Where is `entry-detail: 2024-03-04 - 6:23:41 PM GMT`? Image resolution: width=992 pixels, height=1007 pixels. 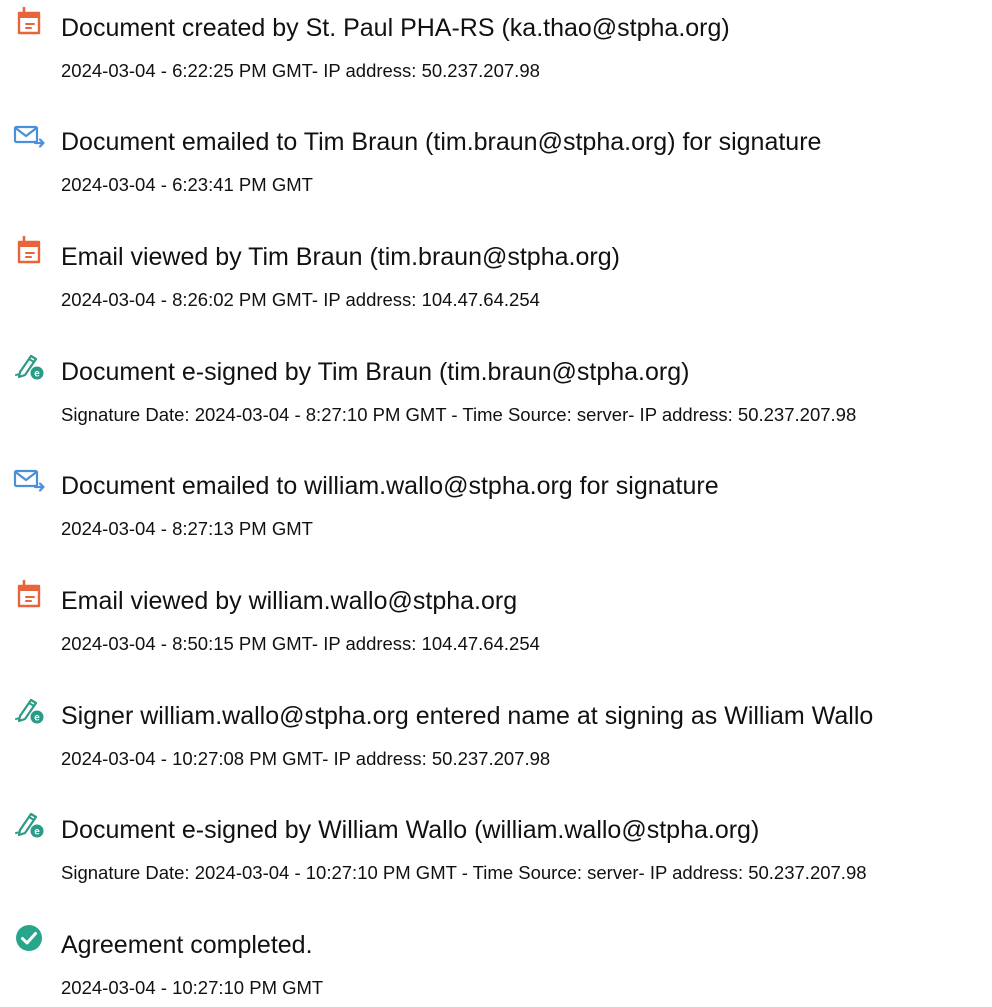
entry-detail: 2024-03-04 - 6:23:41 PM GMT is located at coordinates (187, 184).